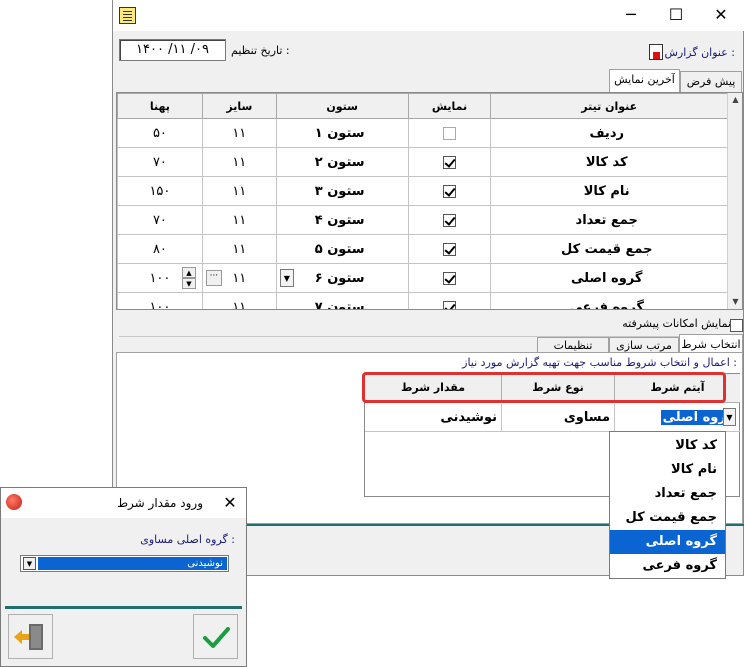 The image size is (744, 667). I want to click on tab-select-condition: انتخاب شرط, so click(711, 344).